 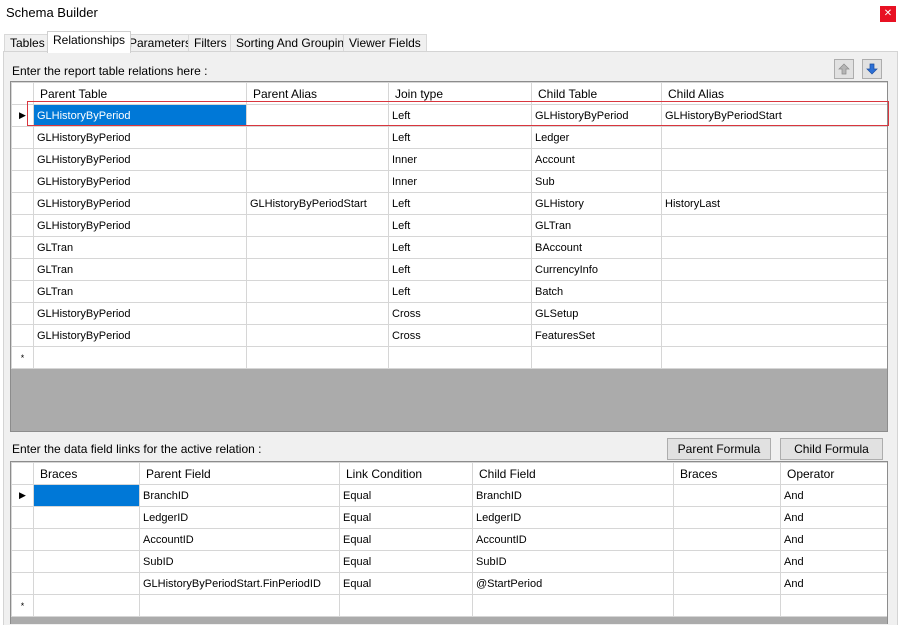 I want to click on column-header-join-type: Join type, so click(x=460, y=93).